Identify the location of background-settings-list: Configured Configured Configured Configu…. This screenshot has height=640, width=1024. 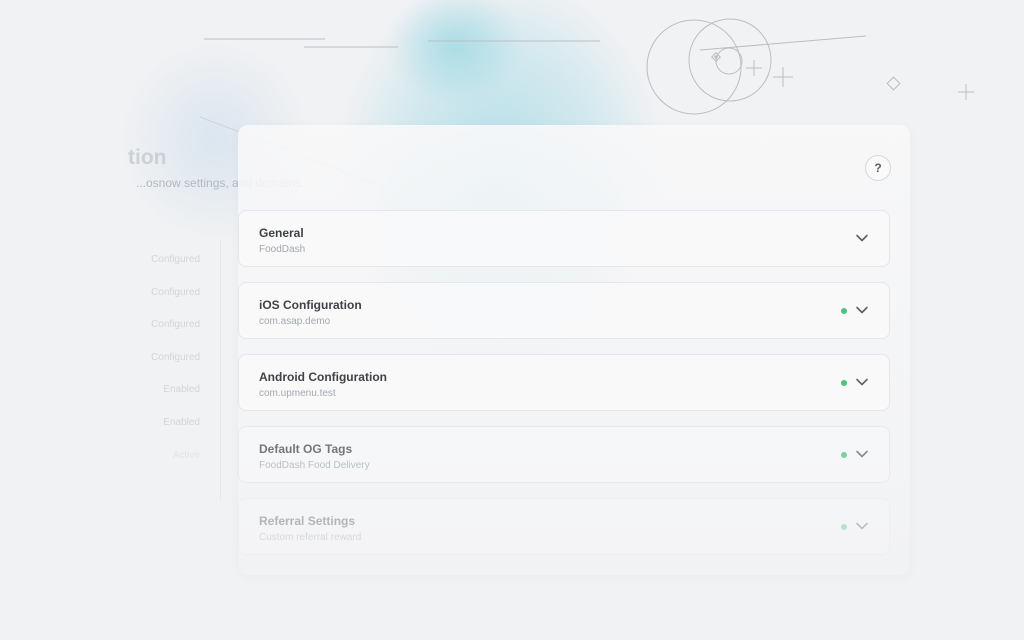
(170, 370).